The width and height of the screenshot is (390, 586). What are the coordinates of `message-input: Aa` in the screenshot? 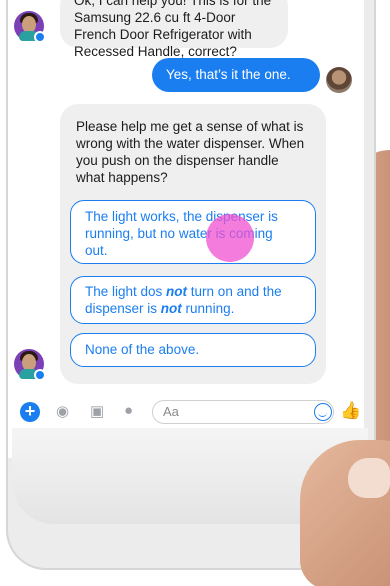 It's located at (243, 412).